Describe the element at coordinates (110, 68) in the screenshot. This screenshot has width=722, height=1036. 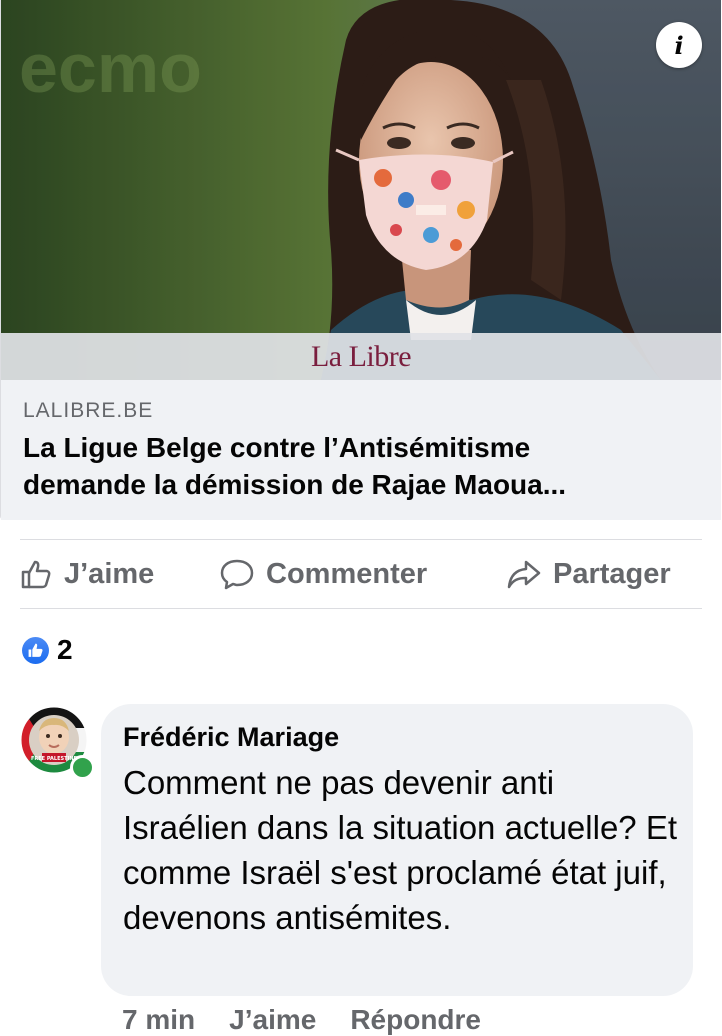
I see `svg-text: ecmo` at that location.